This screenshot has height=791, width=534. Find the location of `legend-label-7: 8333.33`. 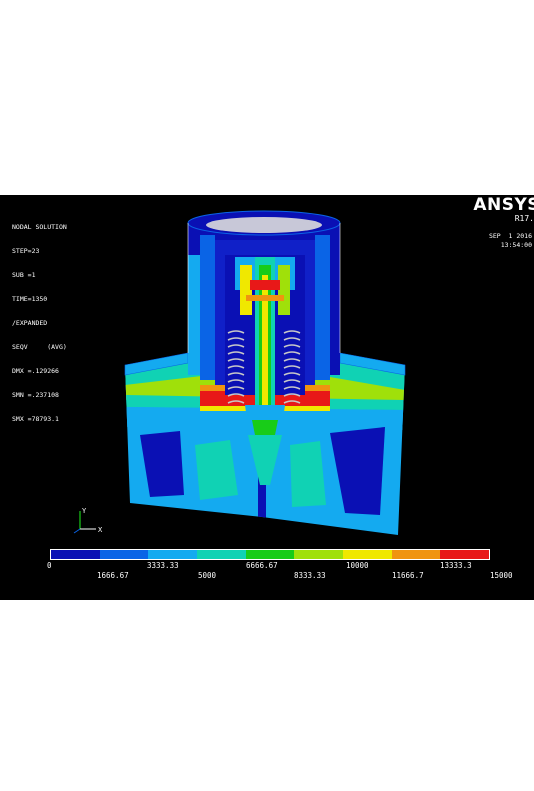

legend-label-7: 8333.33 is located at coordinates (310, 575).